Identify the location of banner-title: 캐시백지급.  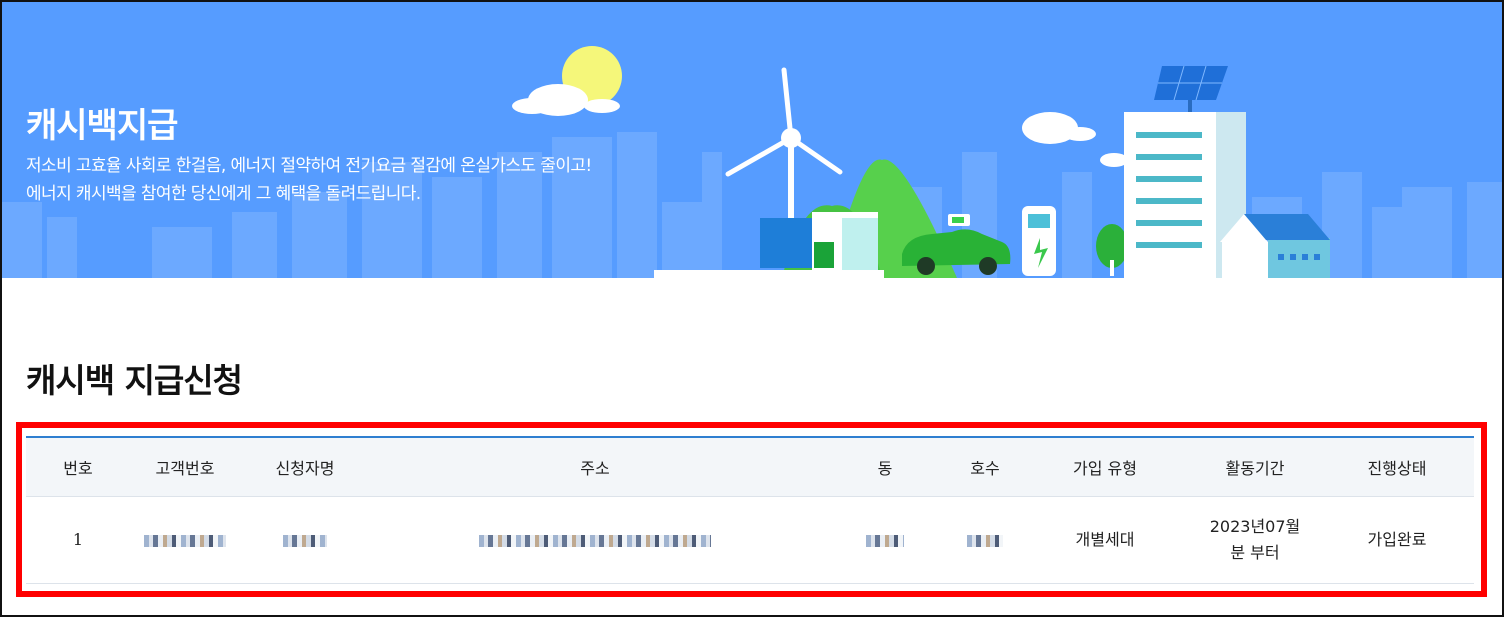
(102, 126).